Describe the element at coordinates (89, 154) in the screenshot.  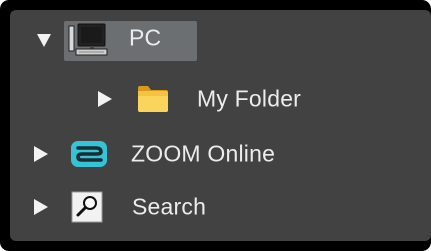
I see `zoom-logo-icon` at that location.